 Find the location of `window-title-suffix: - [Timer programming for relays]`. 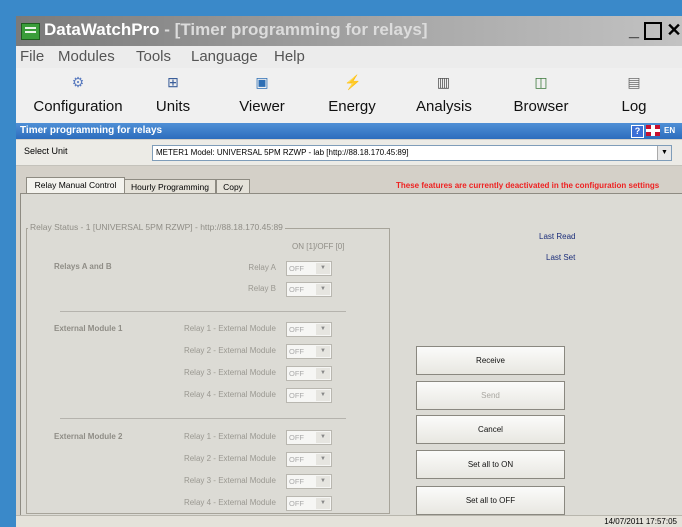

window-title-suffix: - [Timer programming for relays] is located at coordinates (296, 29).